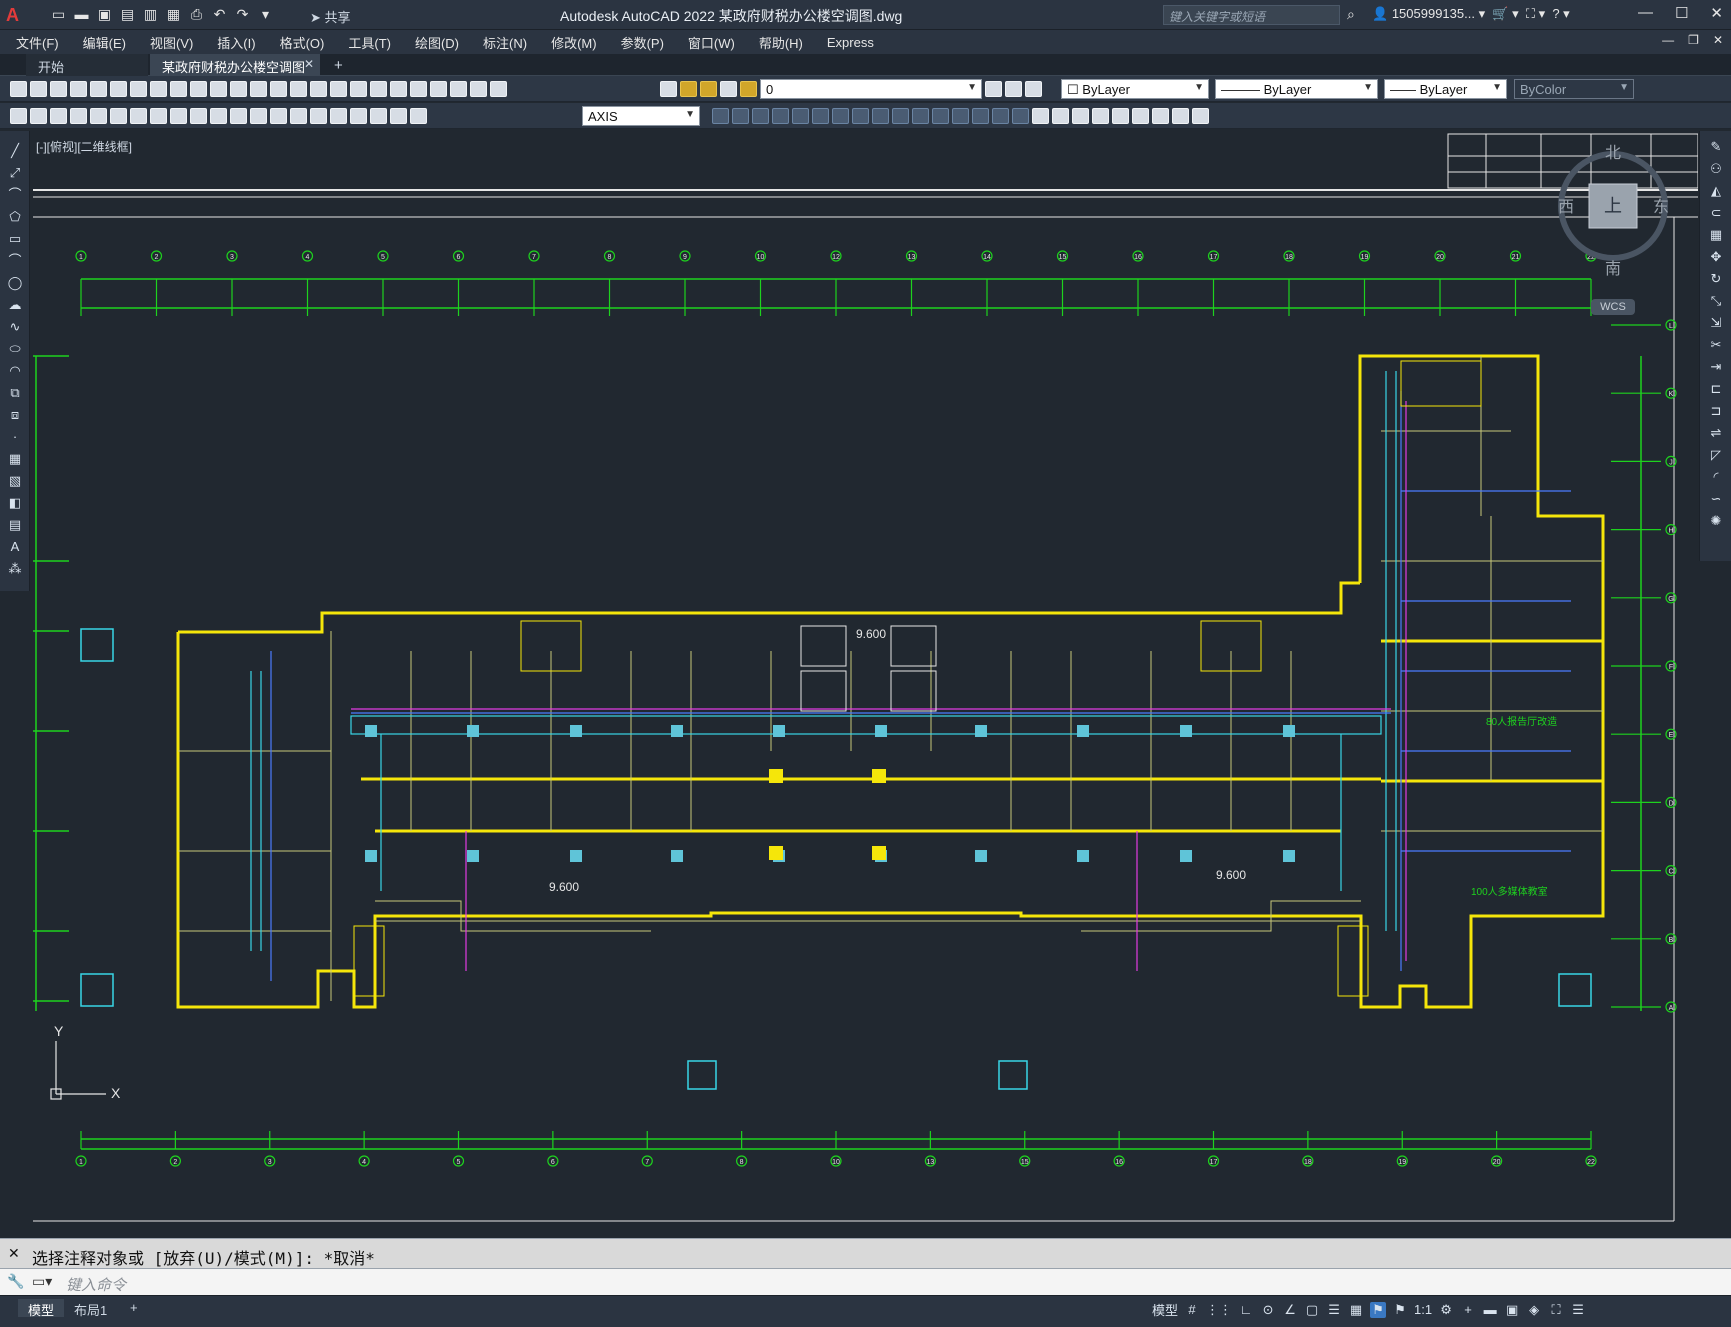 Image resolution: width=1731 pixels, height=1327 pixels. Describe the element at coordinates (150, 14) in the screenshot. I see `open-web-icon: ▥` at that location.